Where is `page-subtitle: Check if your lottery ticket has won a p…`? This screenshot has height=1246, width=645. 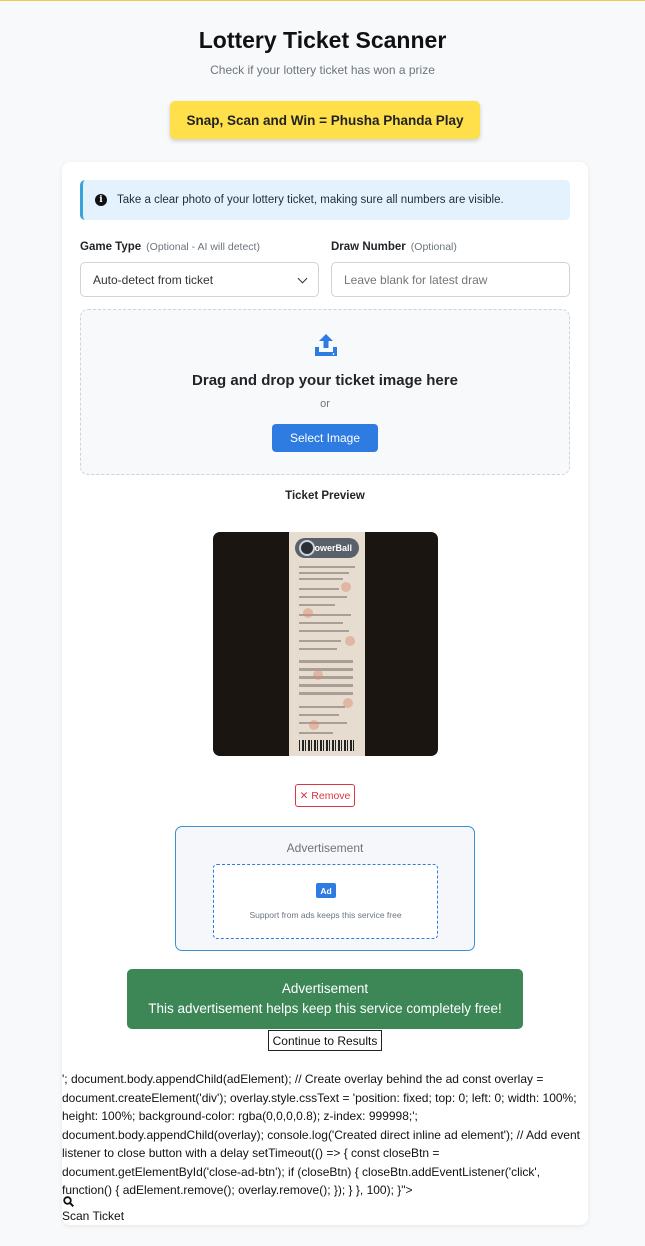 page-subtitle: Check if your lottery ticket has won a p… is located at coordinates (322, 70).